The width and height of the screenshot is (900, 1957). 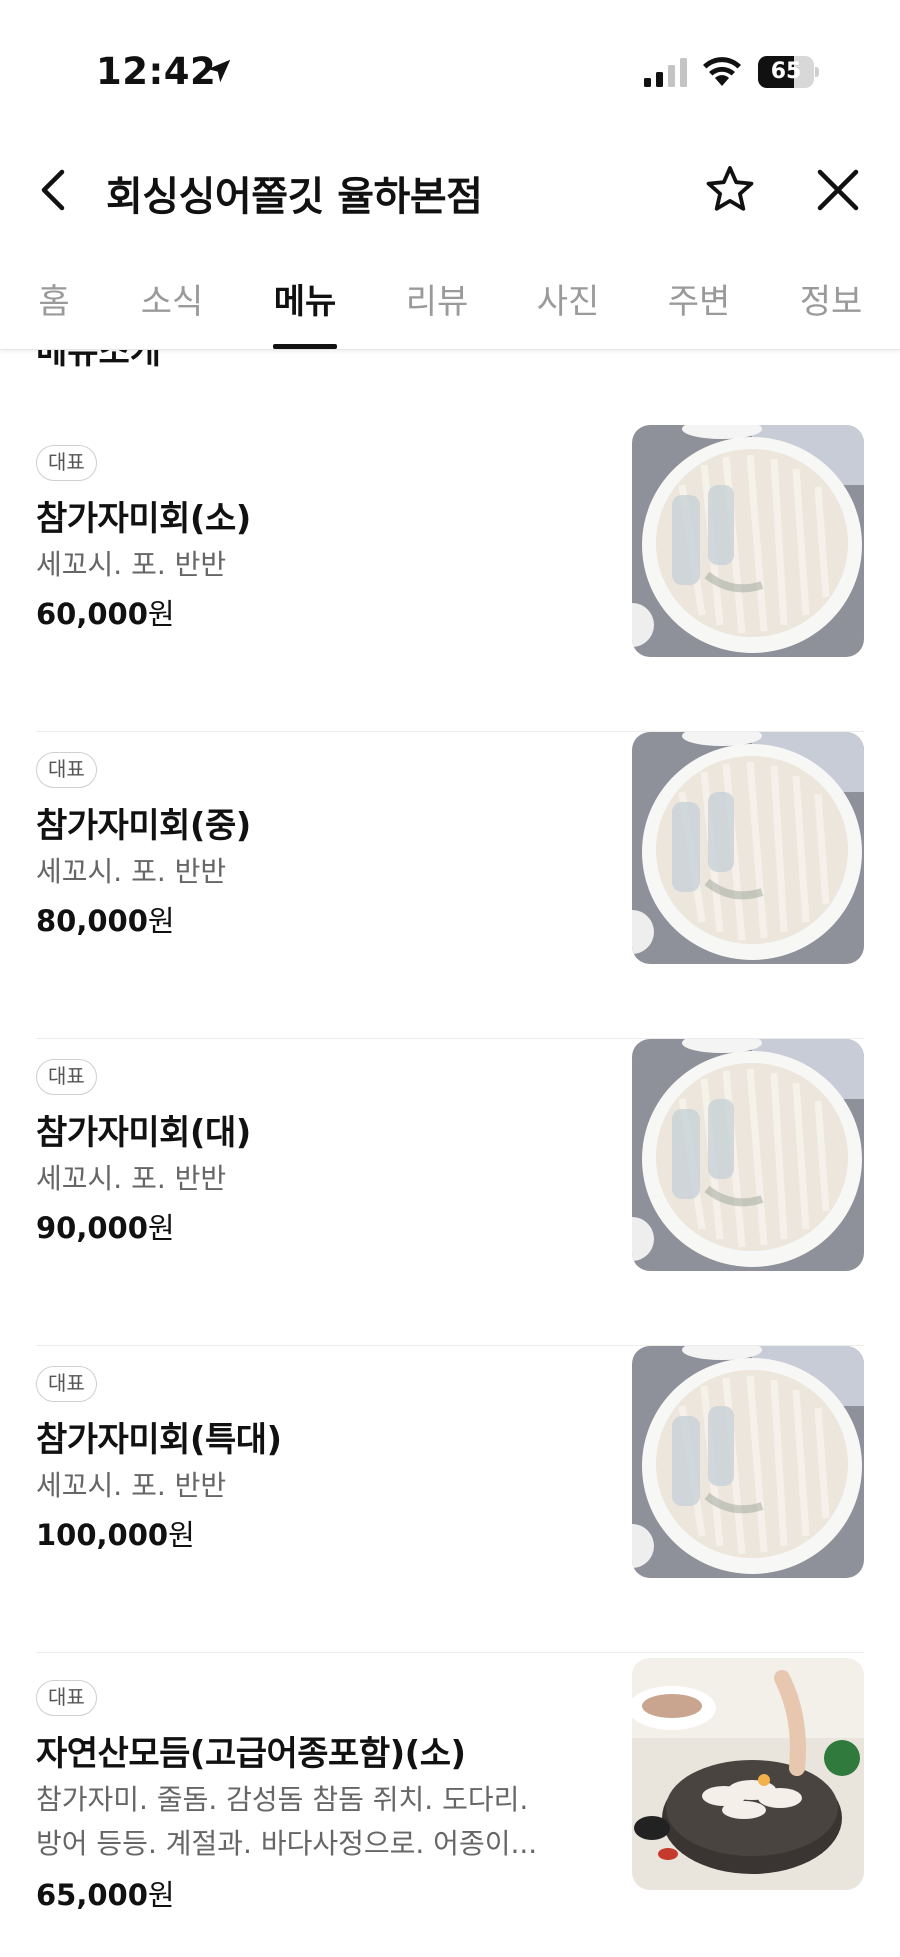 What do you see at coordinates (56, 190) in the screenshot?
I see `back-arrow-icon` at bounding box center [56, 190].